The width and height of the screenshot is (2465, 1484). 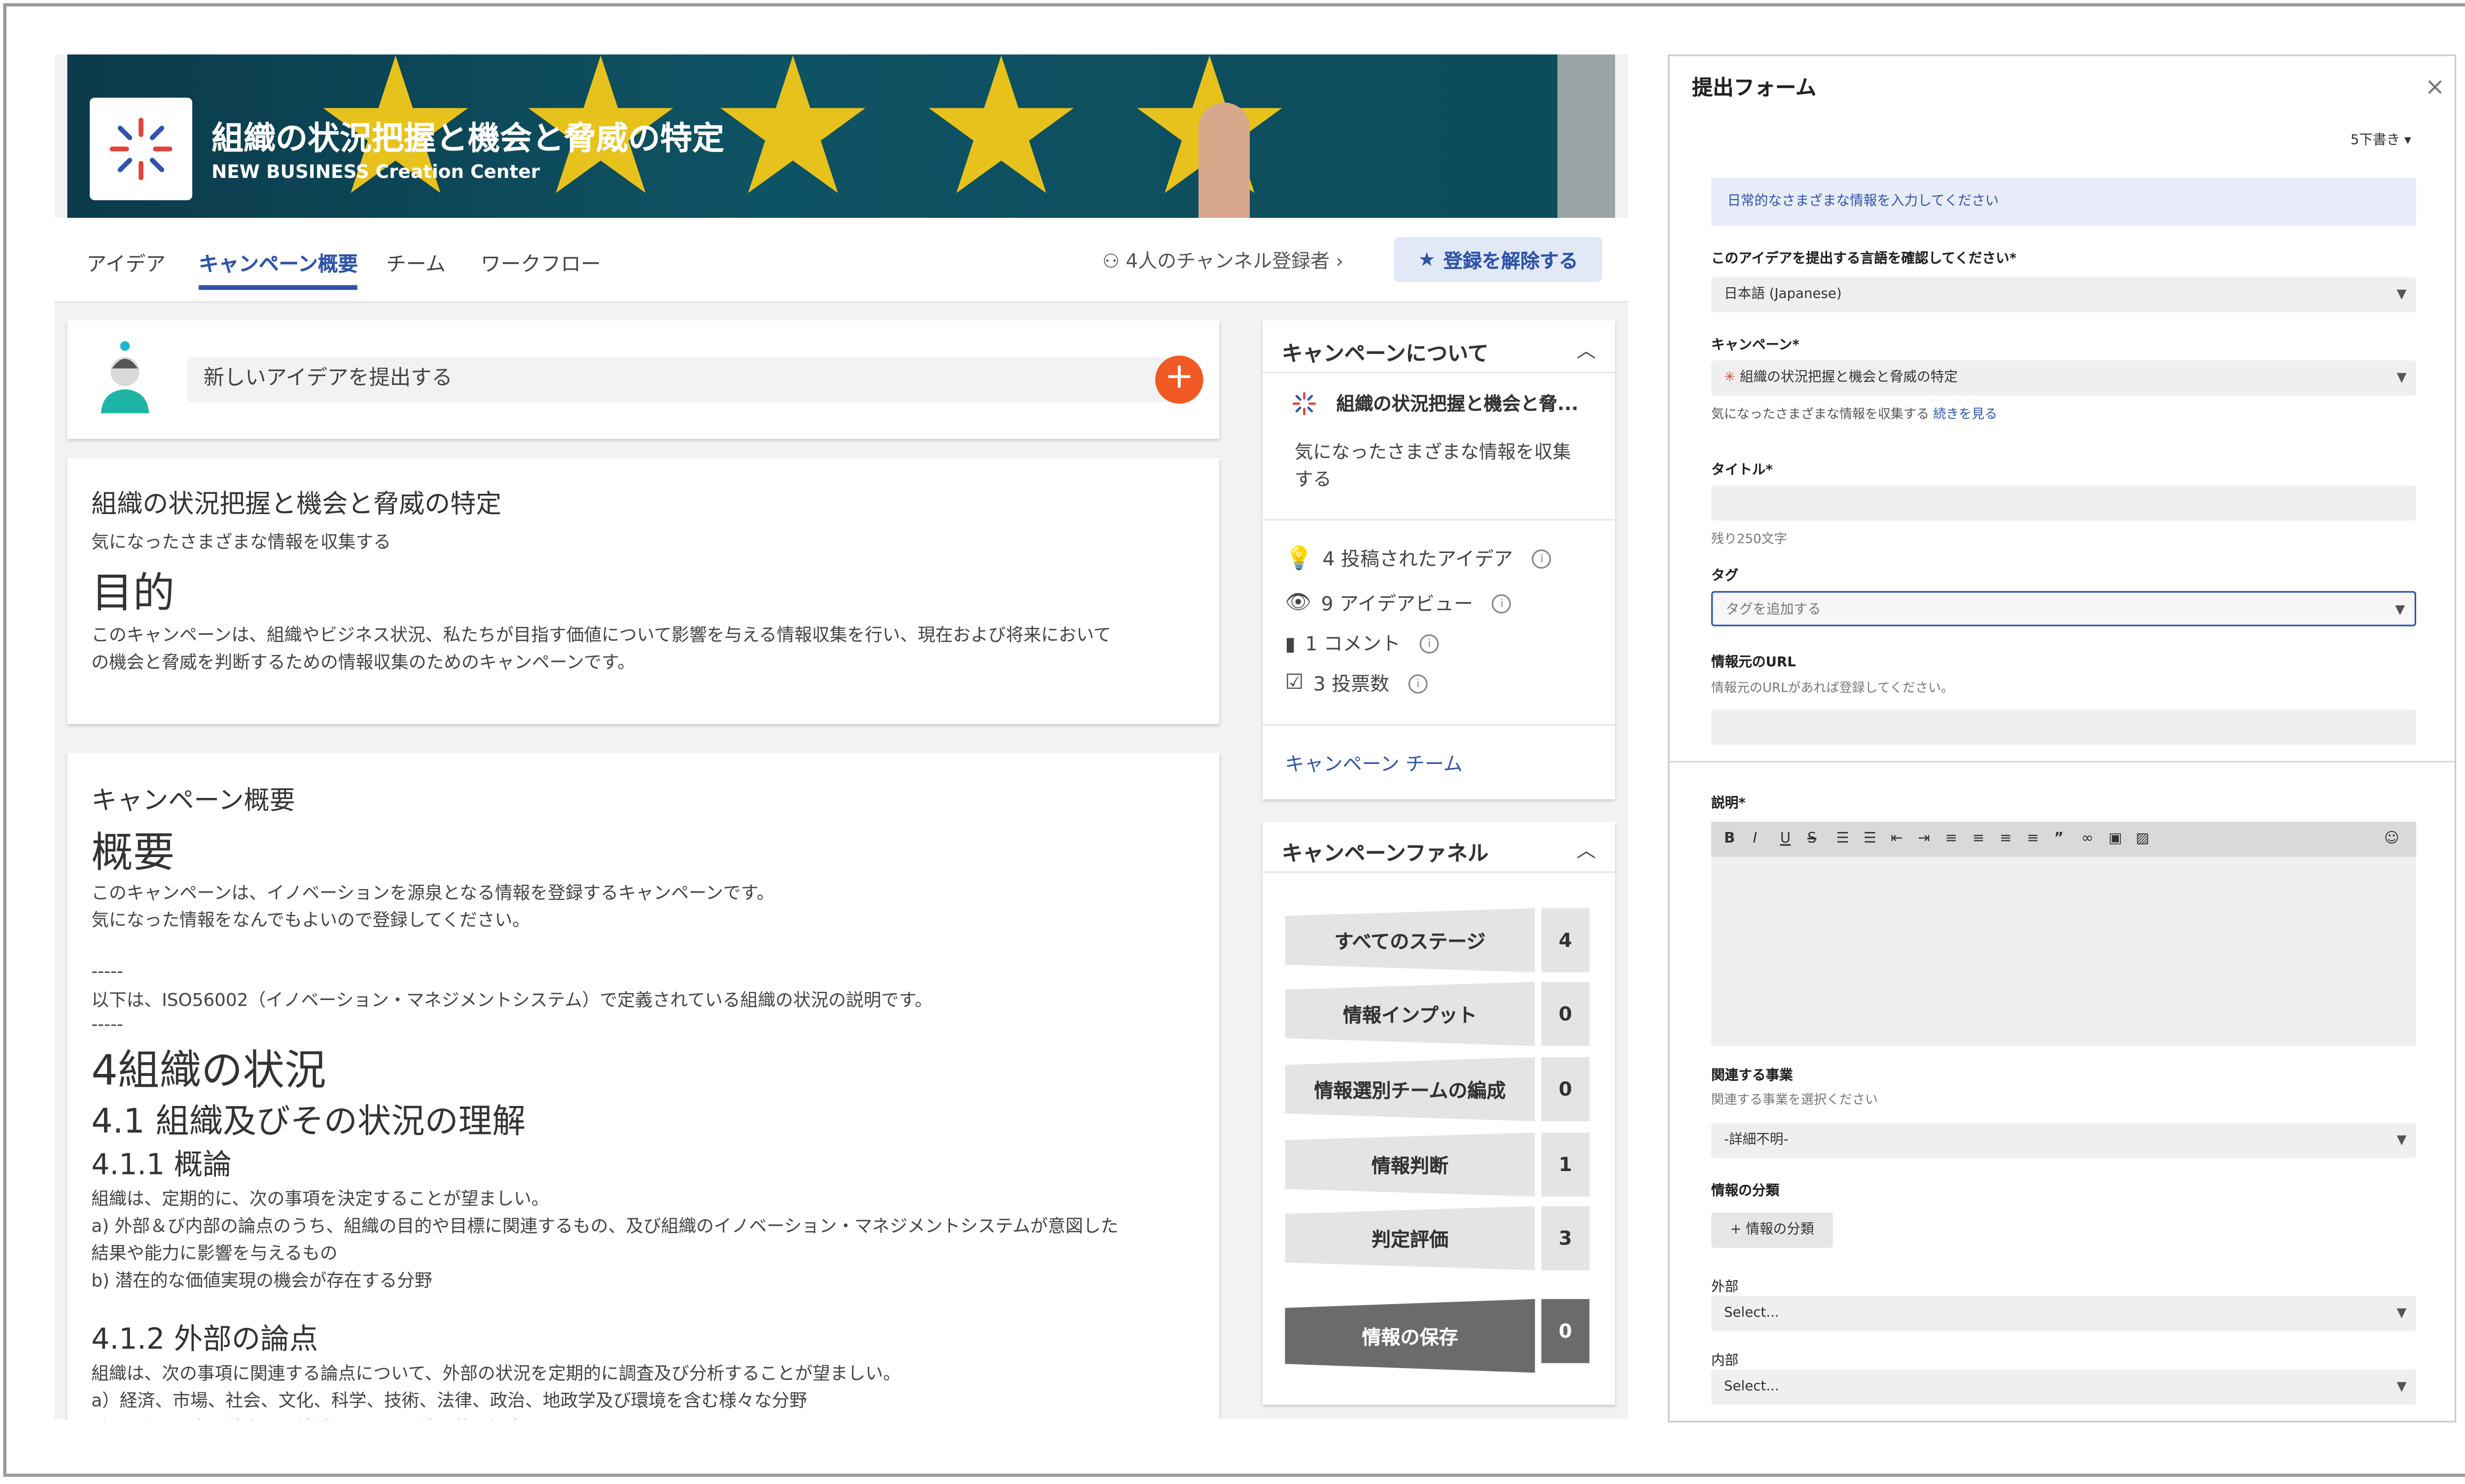 I want to click on campaign-logo-icon: ✳, so click(x=1730, y=378).